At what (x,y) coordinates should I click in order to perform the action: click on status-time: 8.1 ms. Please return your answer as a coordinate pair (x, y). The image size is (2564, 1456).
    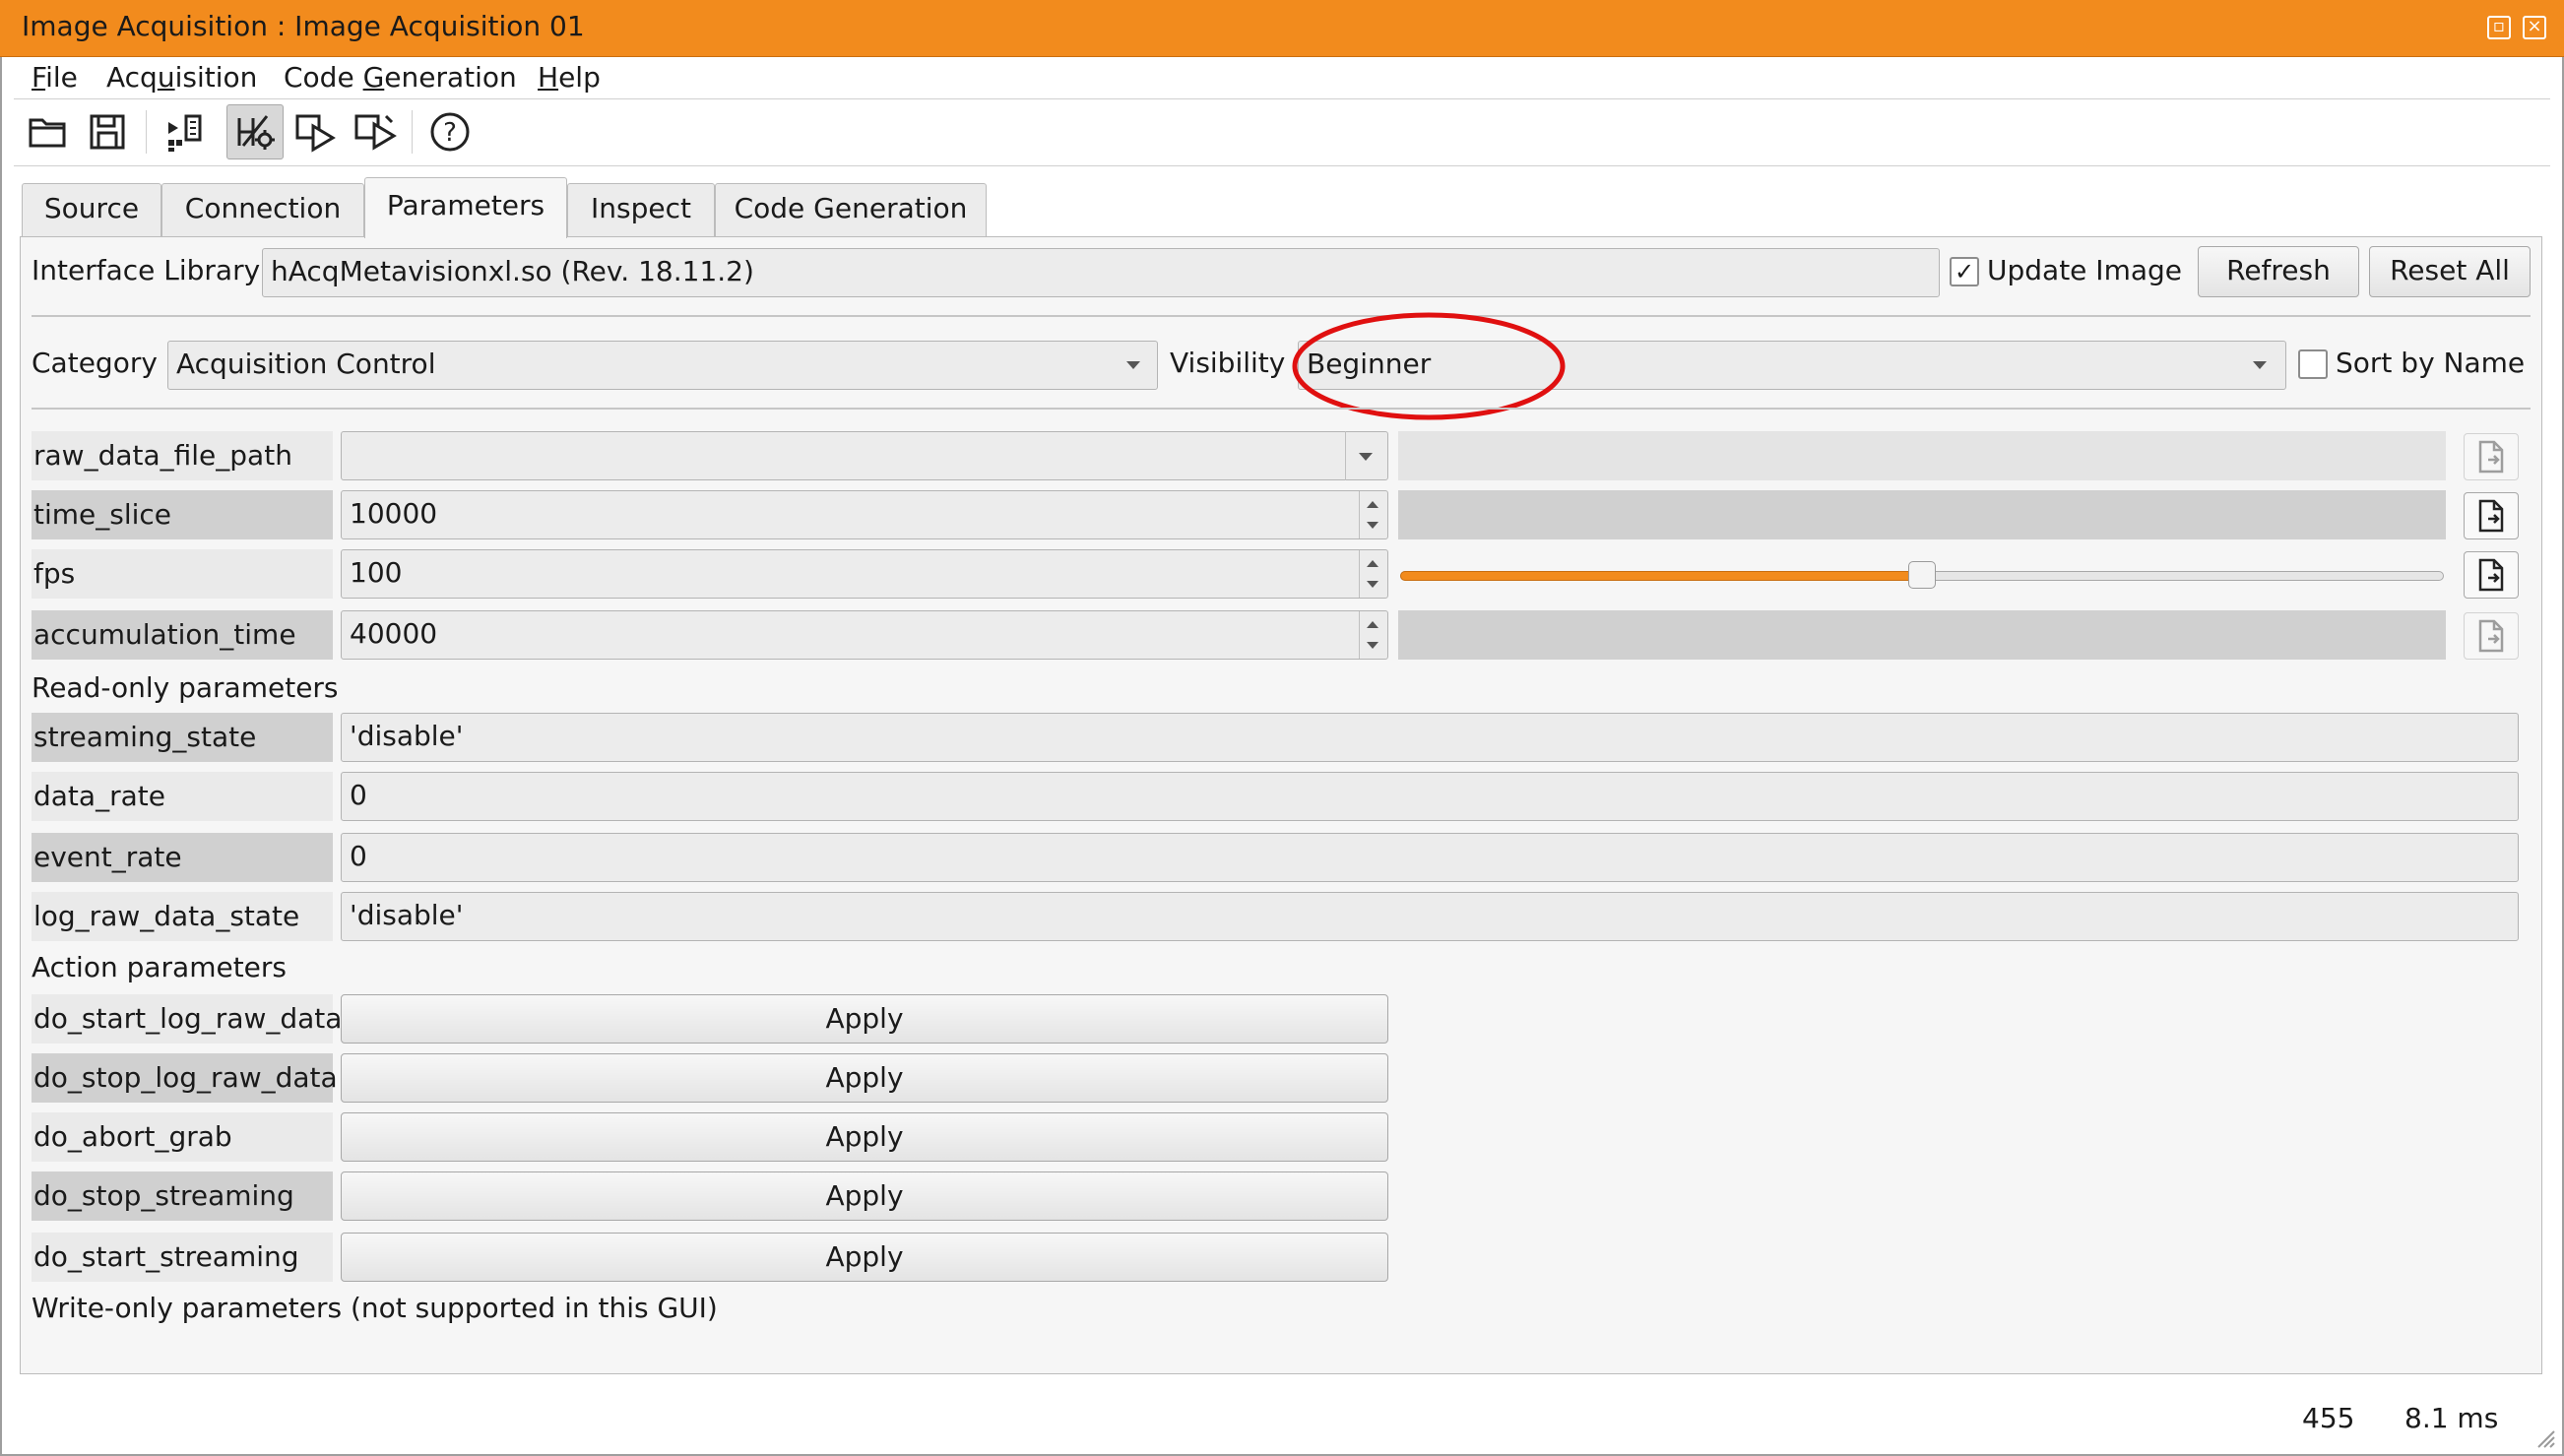
    Looking at the image, I should click on (2452, 1418).